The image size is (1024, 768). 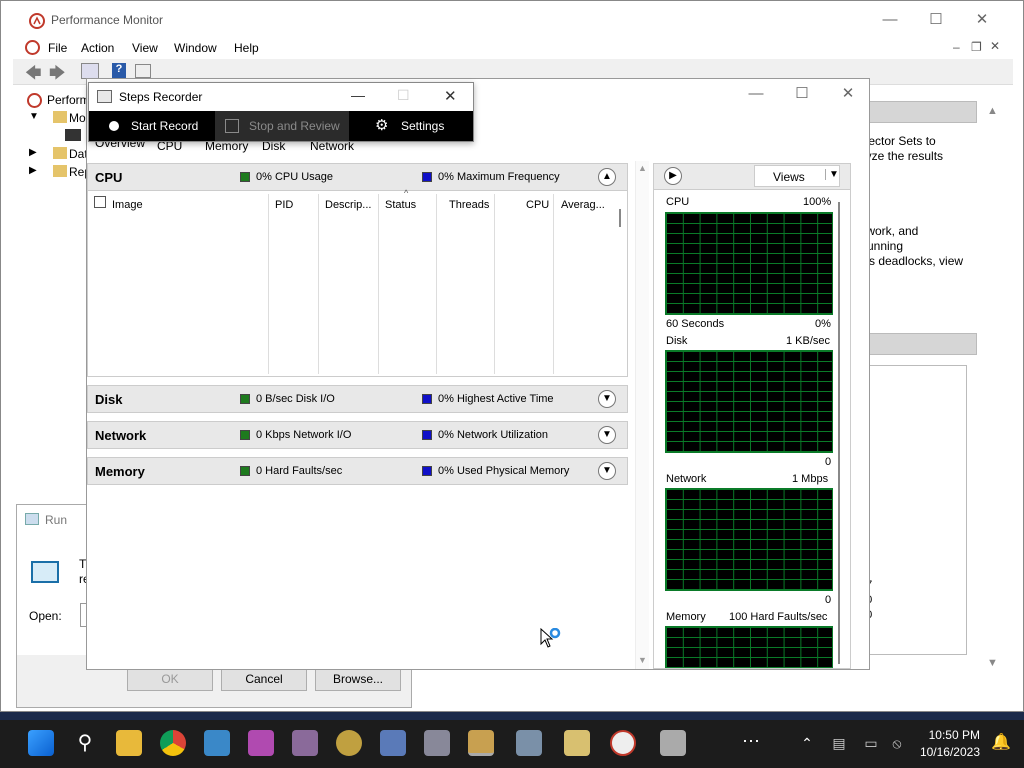 What do you see at coordinates (778, 617) in the screenshot?
I see `memory-graph-max: 100 Hard Faults/sec` at bounding box center [778, 617].